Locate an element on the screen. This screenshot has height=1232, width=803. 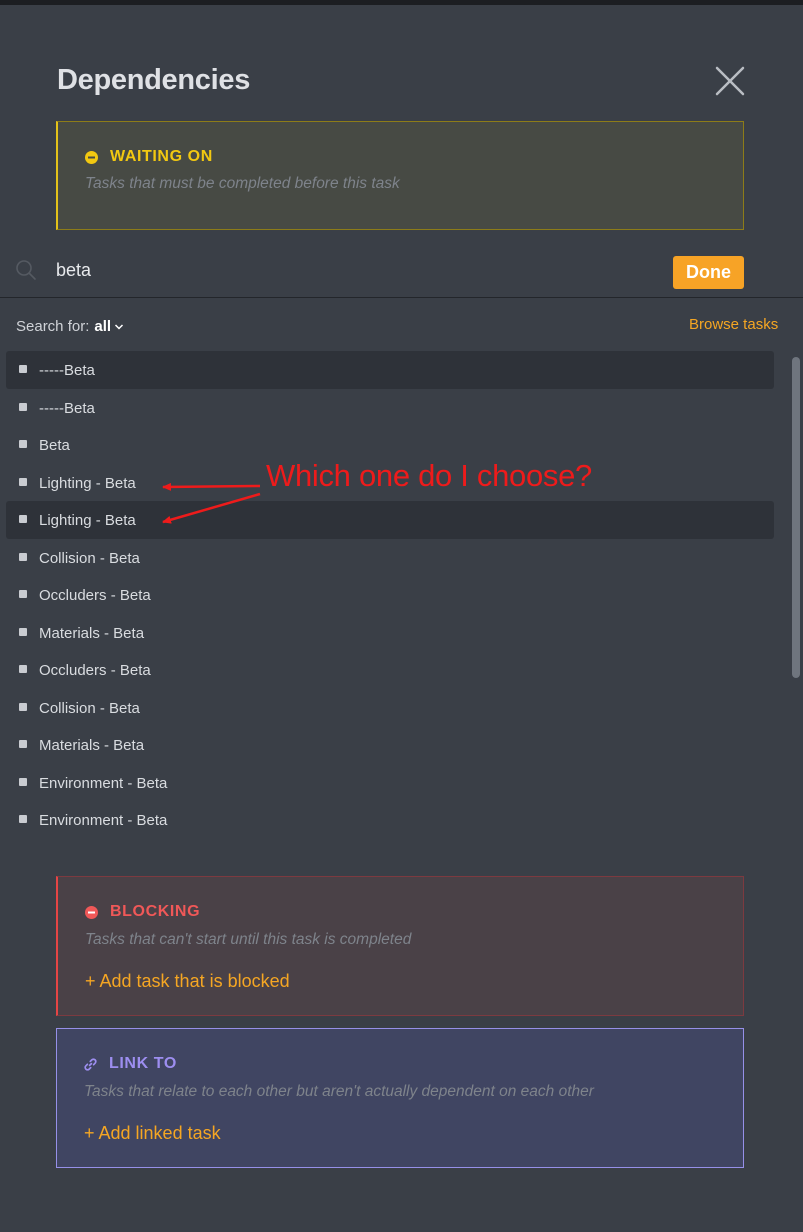
link-icon is located at coordinates (90, 1064).